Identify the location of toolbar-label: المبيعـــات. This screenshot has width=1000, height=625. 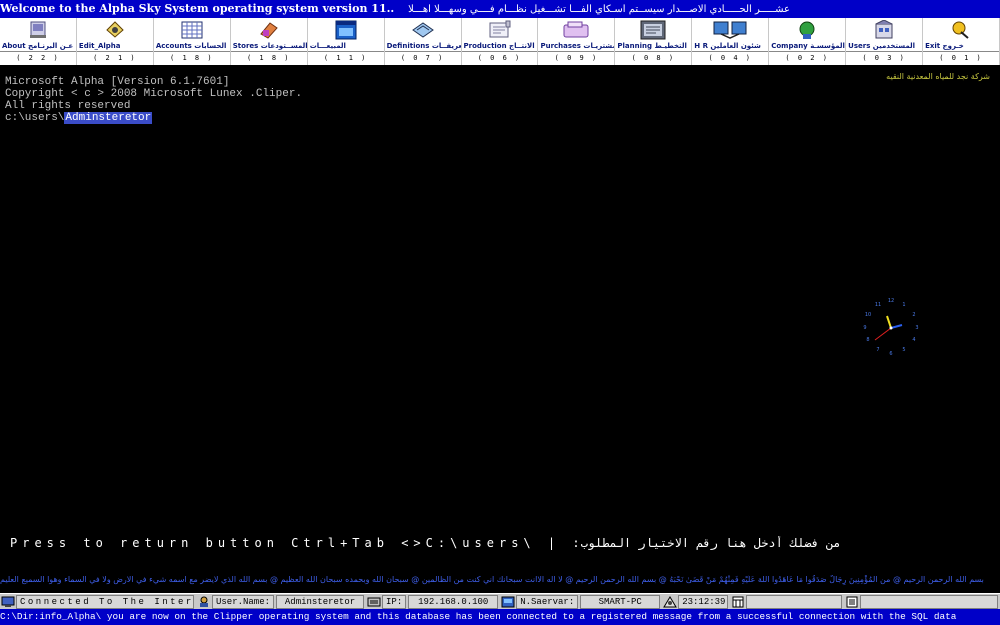
(345, 46).